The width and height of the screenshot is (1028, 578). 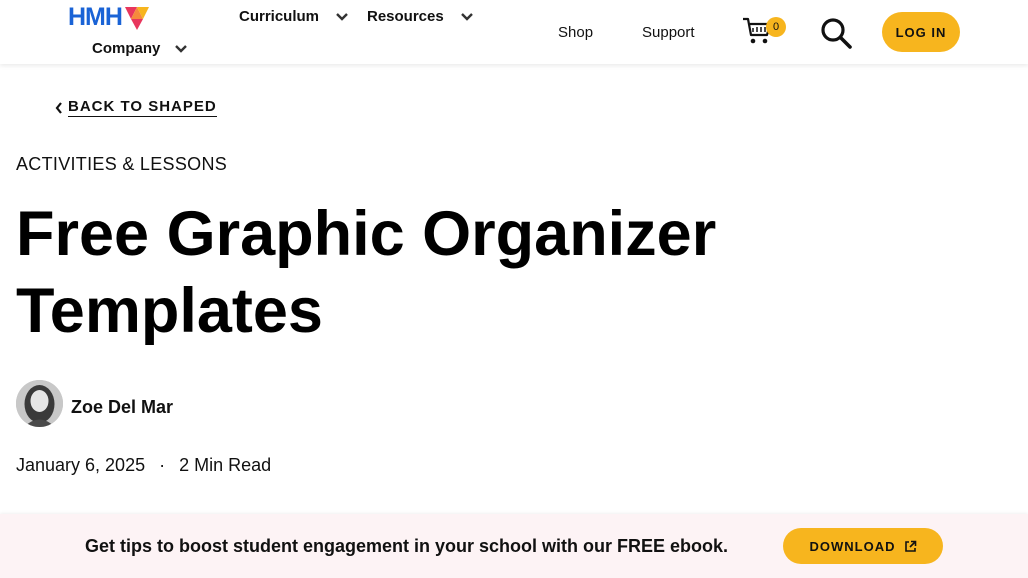 I want to click on nav-resources: Resources, so click(x=420, y=16).